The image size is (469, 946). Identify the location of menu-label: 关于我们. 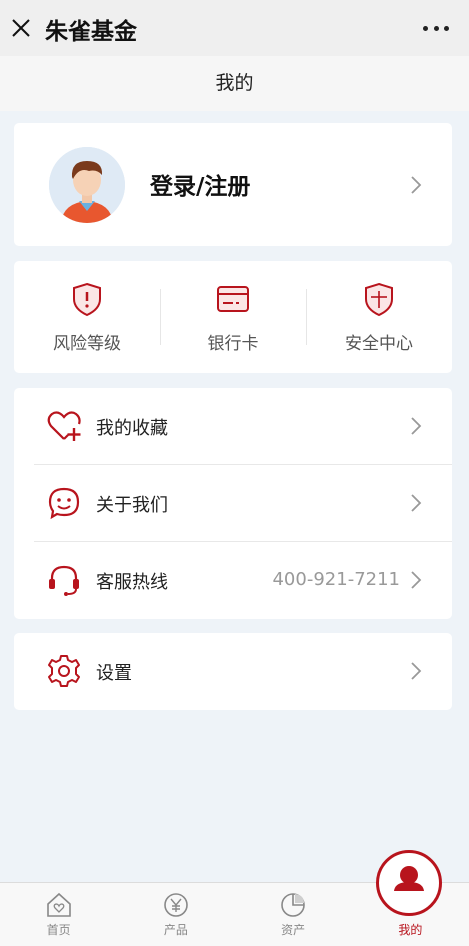
(132, 505).